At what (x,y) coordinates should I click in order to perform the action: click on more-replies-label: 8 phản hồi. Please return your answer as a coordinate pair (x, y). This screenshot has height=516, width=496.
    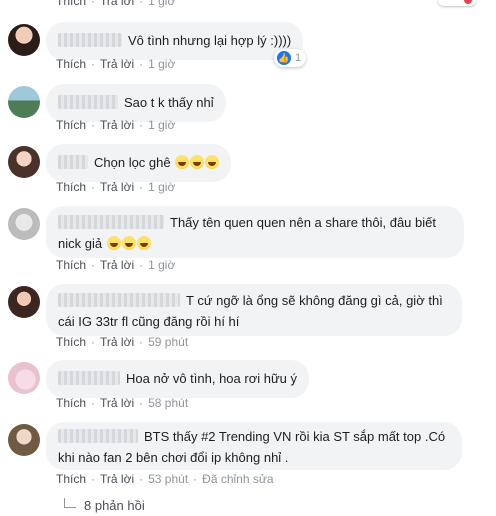
    Looking at the image, I should click on (114, 505).